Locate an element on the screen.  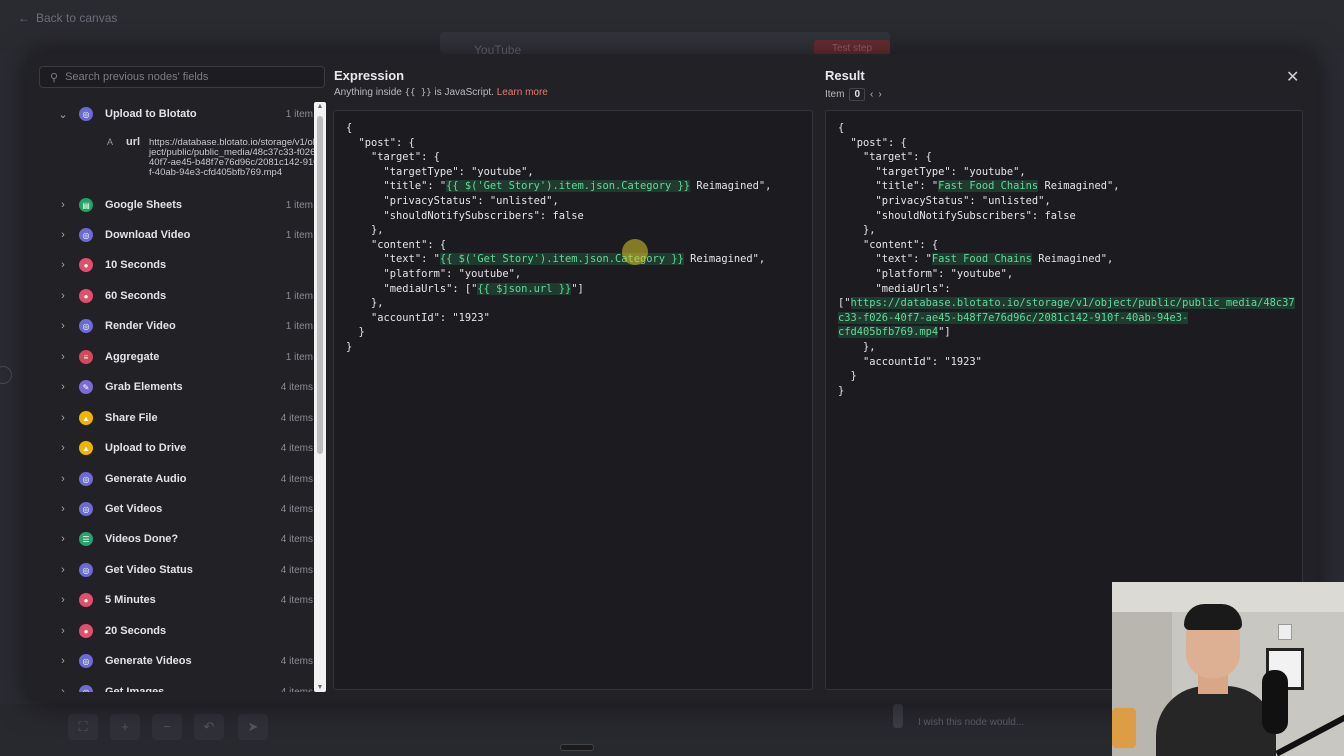
chevron-down-icon: ⌄ is located at coordinates (63, 114).